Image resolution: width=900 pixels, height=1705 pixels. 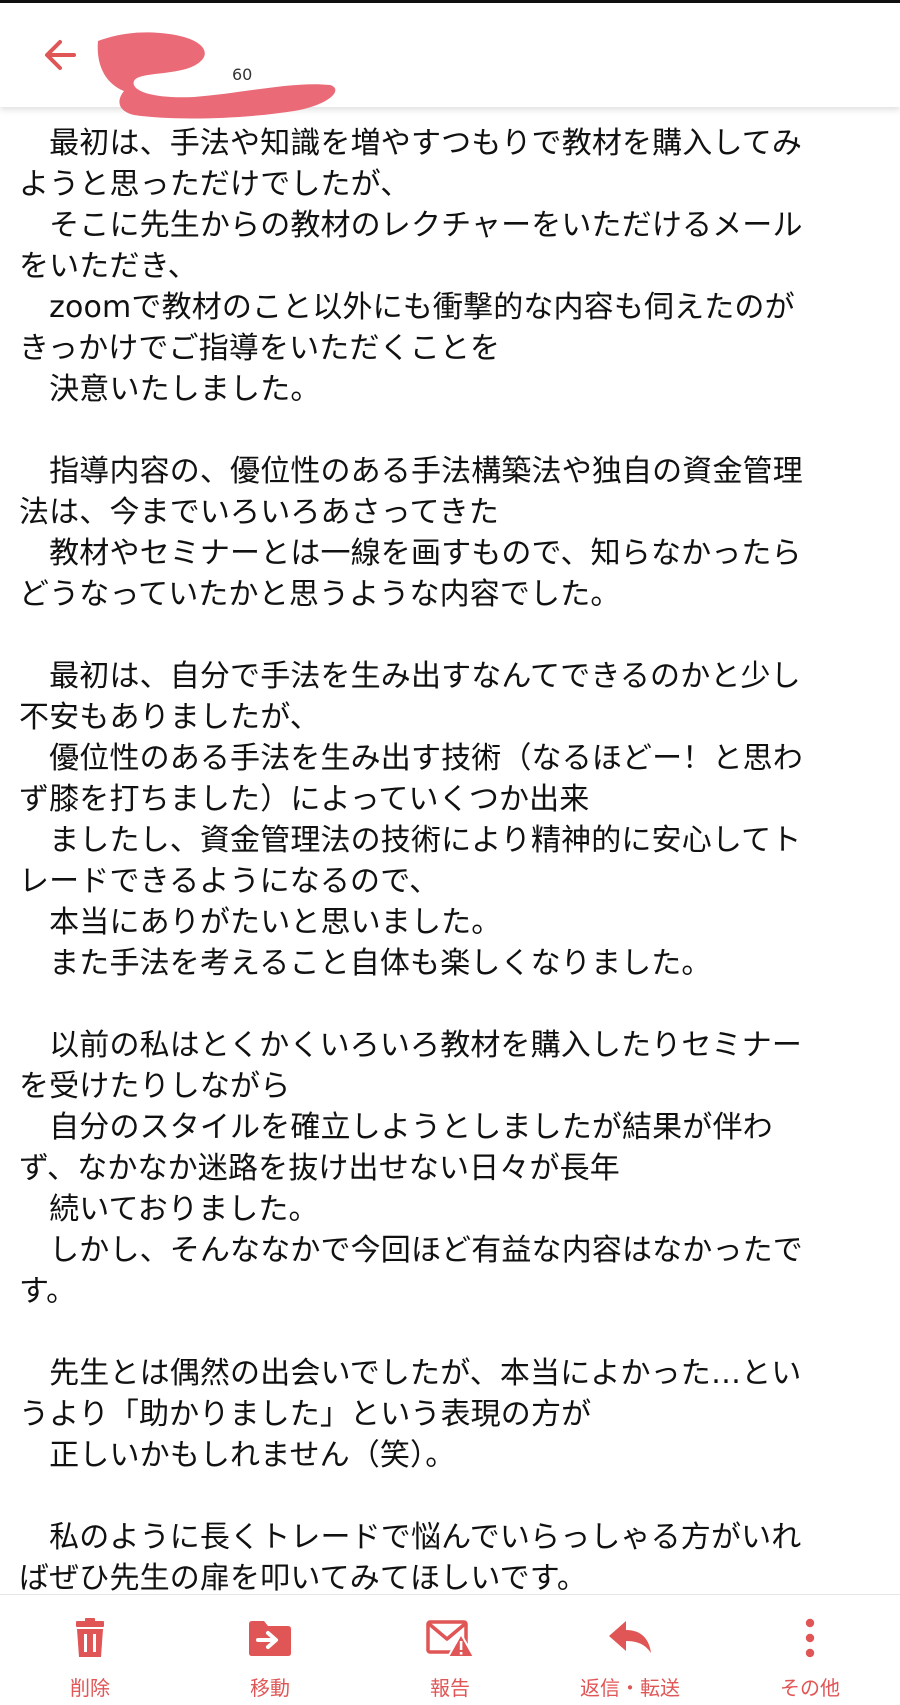 I want to click on report-mail-icon, so click(x=450, y=1638).